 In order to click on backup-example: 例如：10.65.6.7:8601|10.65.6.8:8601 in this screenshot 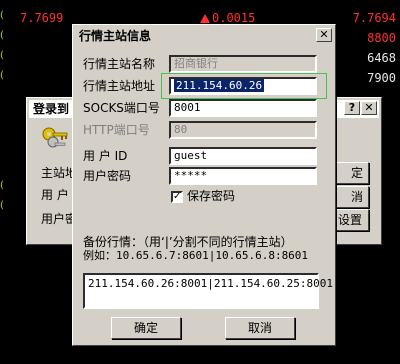, I will do `click(196, 255)`.